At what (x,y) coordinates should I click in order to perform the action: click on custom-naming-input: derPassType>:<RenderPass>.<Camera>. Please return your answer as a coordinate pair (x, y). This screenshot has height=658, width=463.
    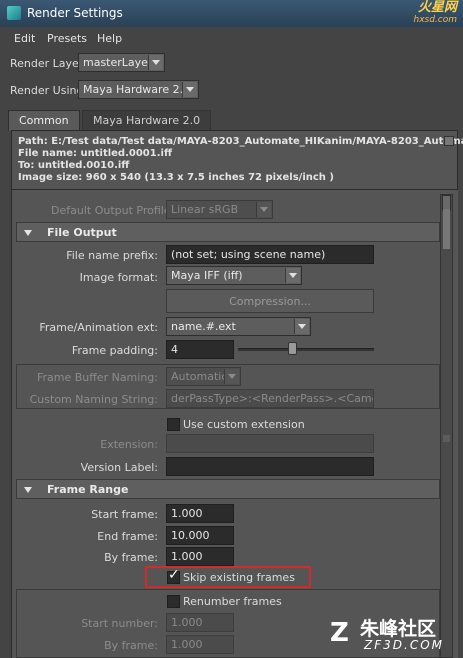
    Looking at the image, I should click on (270, 398).